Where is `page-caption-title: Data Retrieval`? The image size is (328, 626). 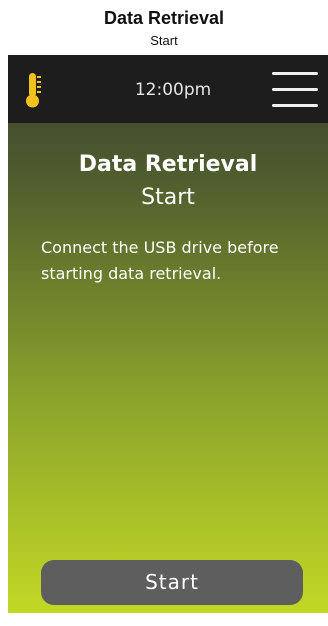 page-caption-title: Data Retrieval is located at coordinates (164, 18).